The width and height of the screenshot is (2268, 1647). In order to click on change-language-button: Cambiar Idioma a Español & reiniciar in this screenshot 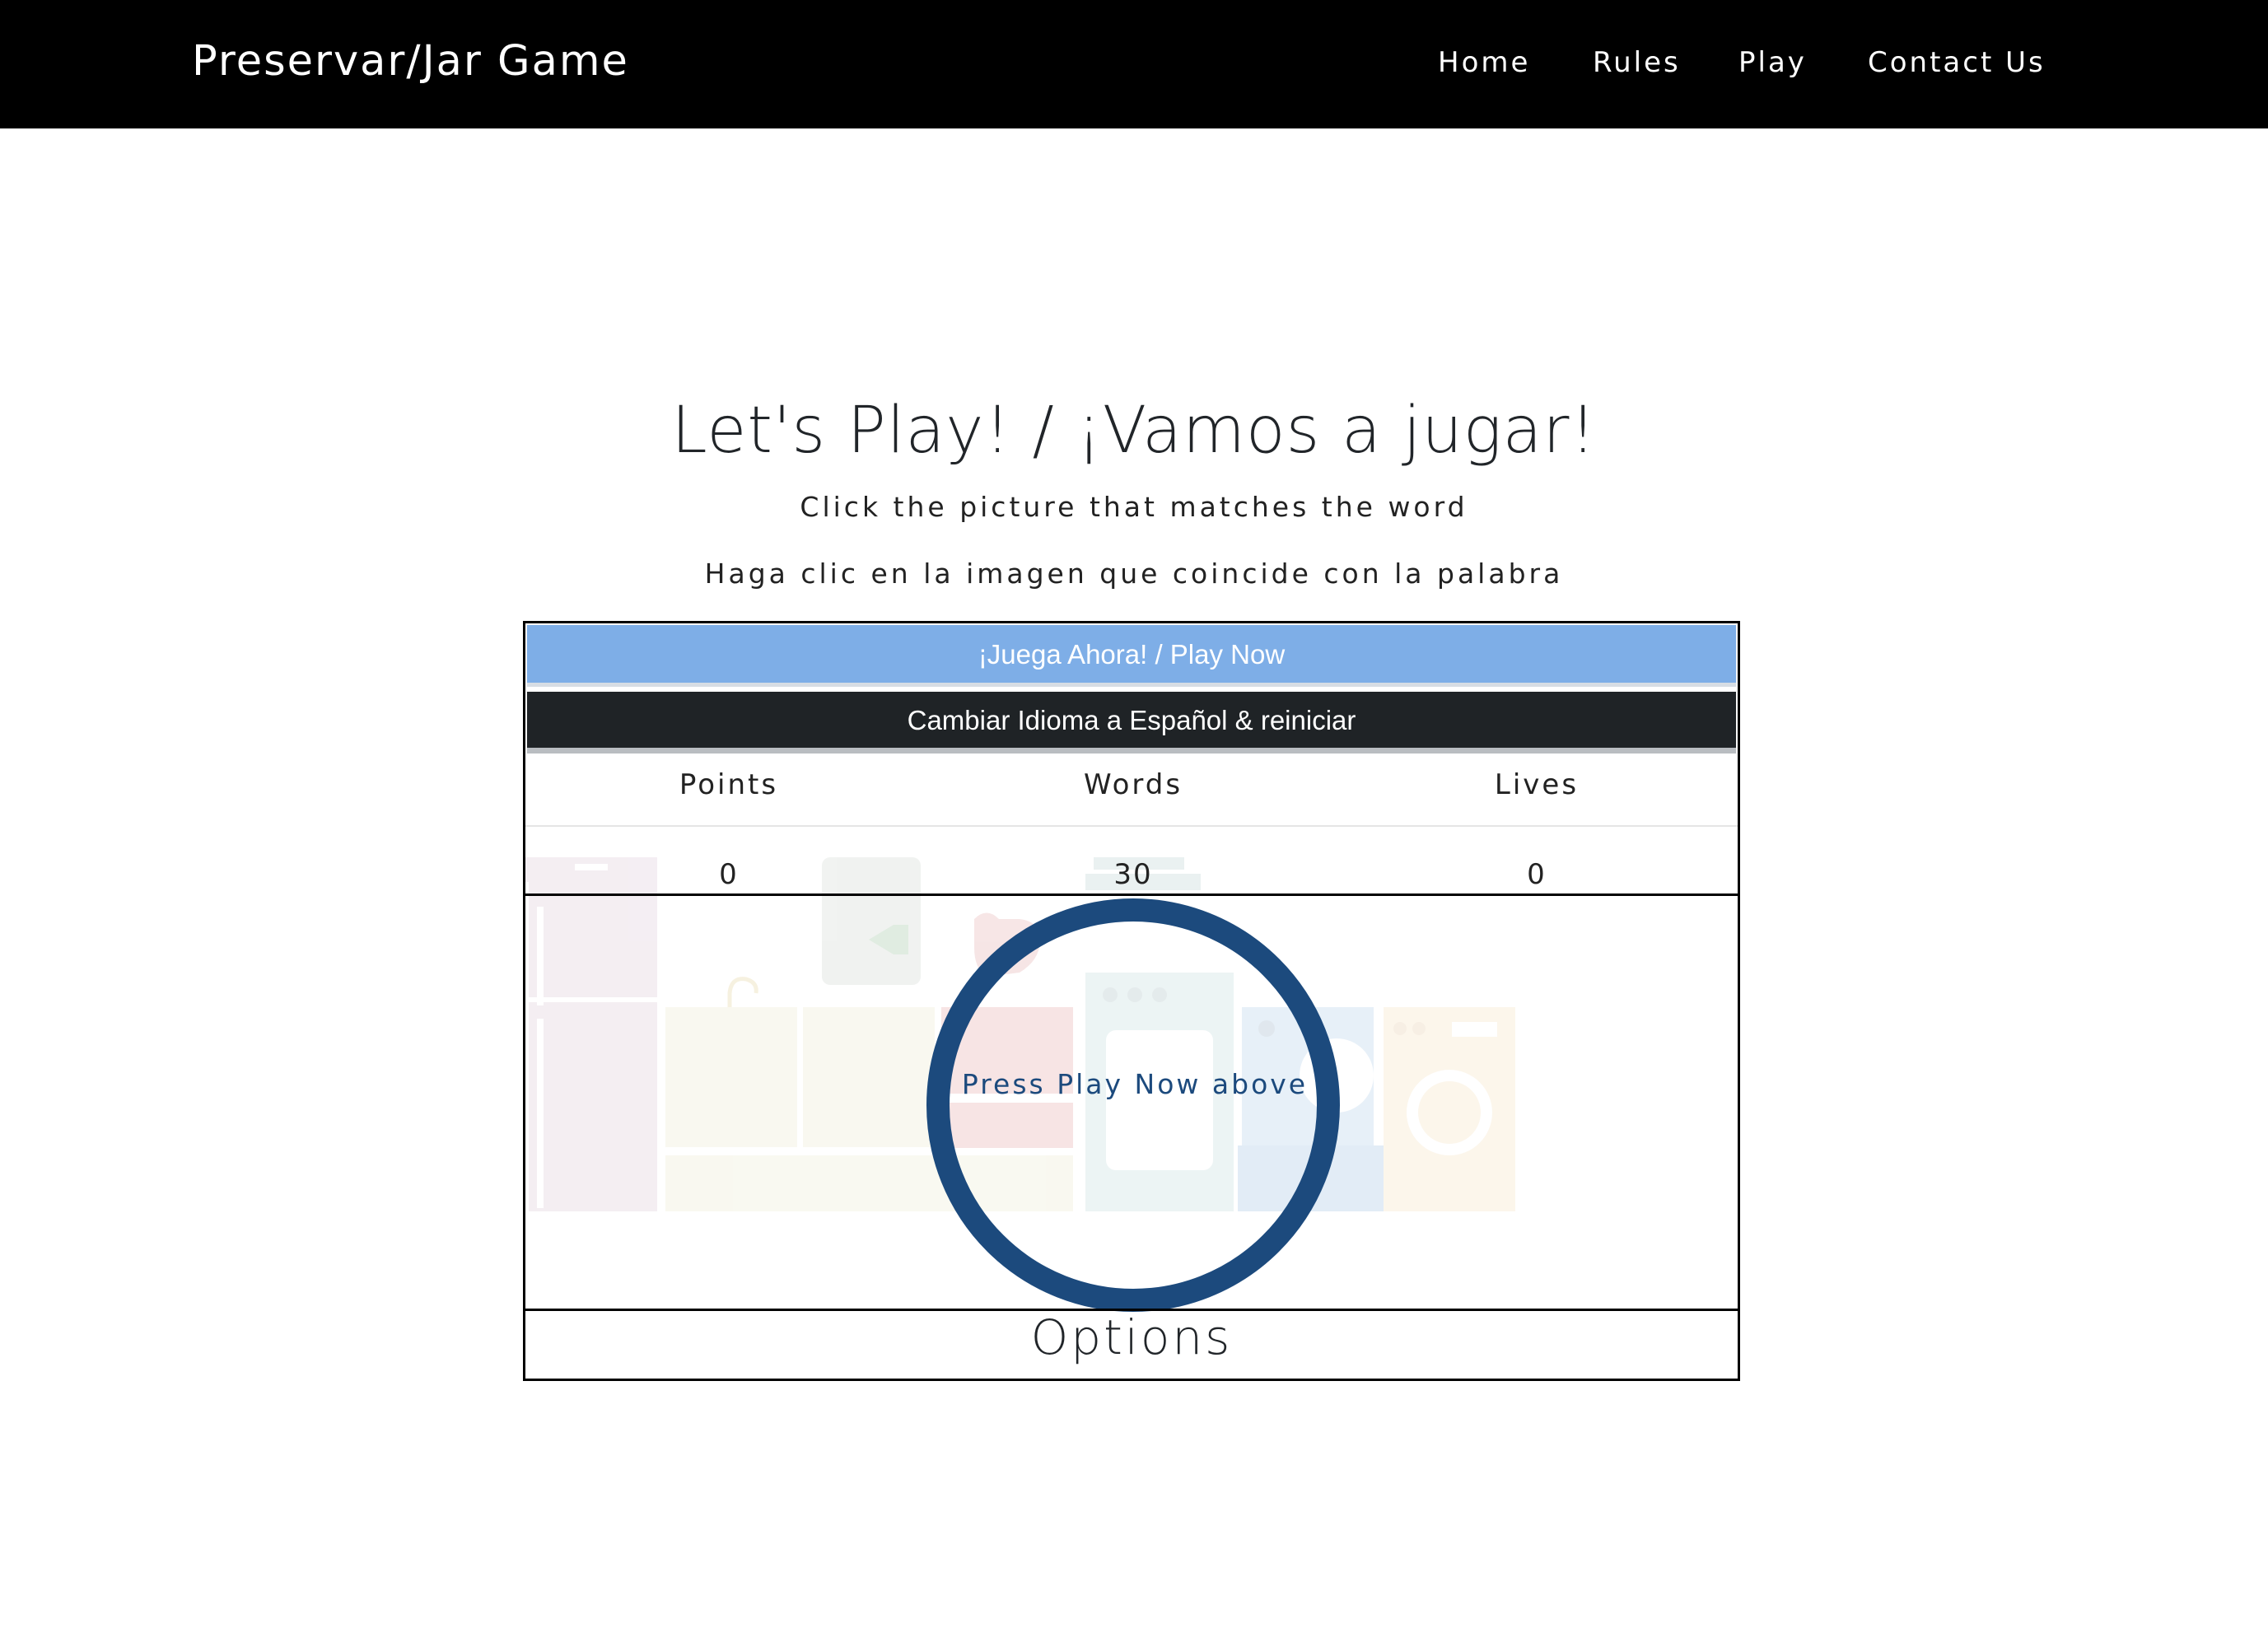, I will do `click(1131, 723)`.